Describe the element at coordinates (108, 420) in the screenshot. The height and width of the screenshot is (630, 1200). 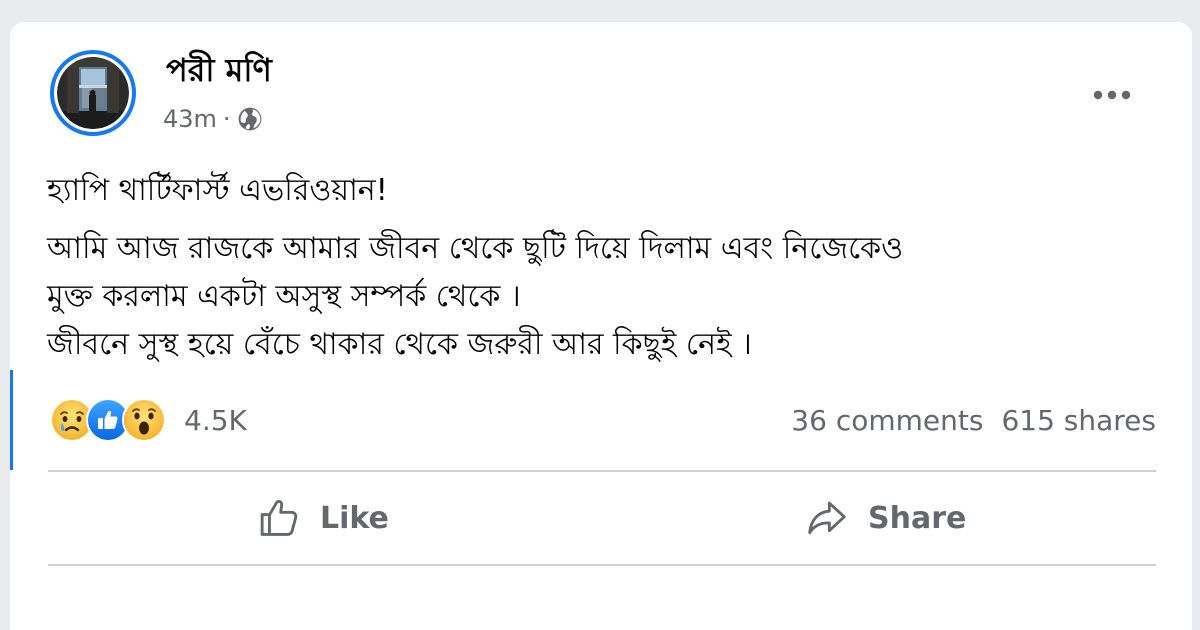
I see `reaction-summary` at that location.